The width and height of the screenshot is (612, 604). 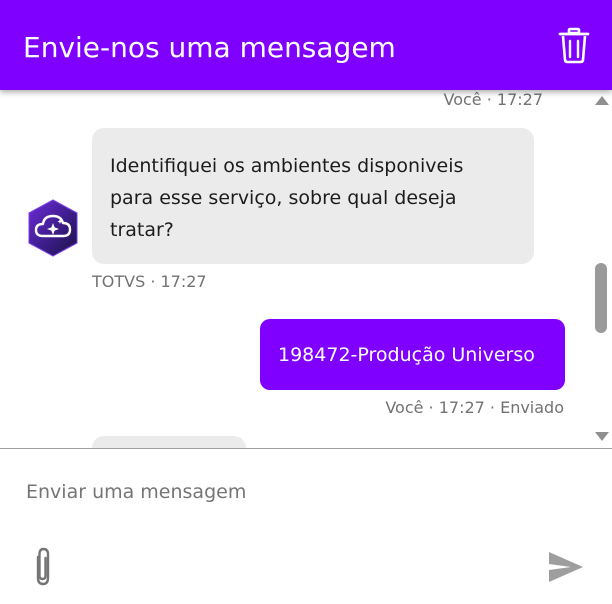 I want to click on chat-header: Envie-nos uma mensagem, so click(x=306, y=45).